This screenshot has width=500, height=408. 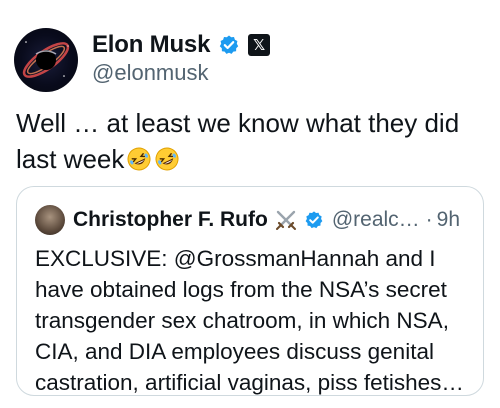 I want to click on quoted-author-name: Christopher F. Rufo, so click(x=170, y=220).